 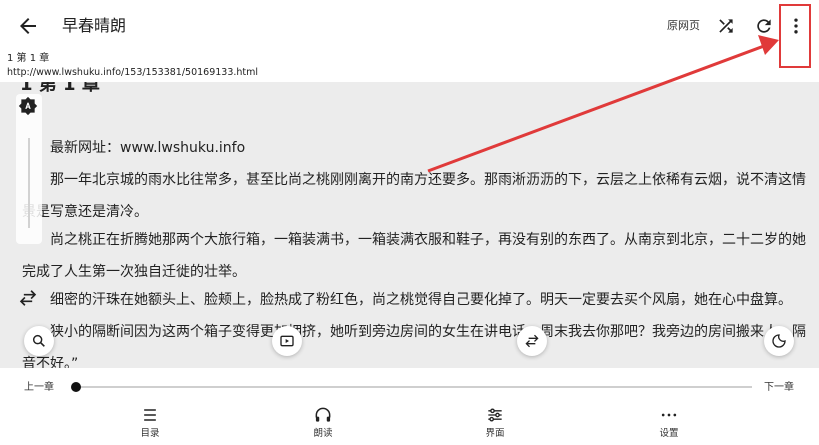 I want to click on nav-interface: 界面, so click(x=495, y=423).